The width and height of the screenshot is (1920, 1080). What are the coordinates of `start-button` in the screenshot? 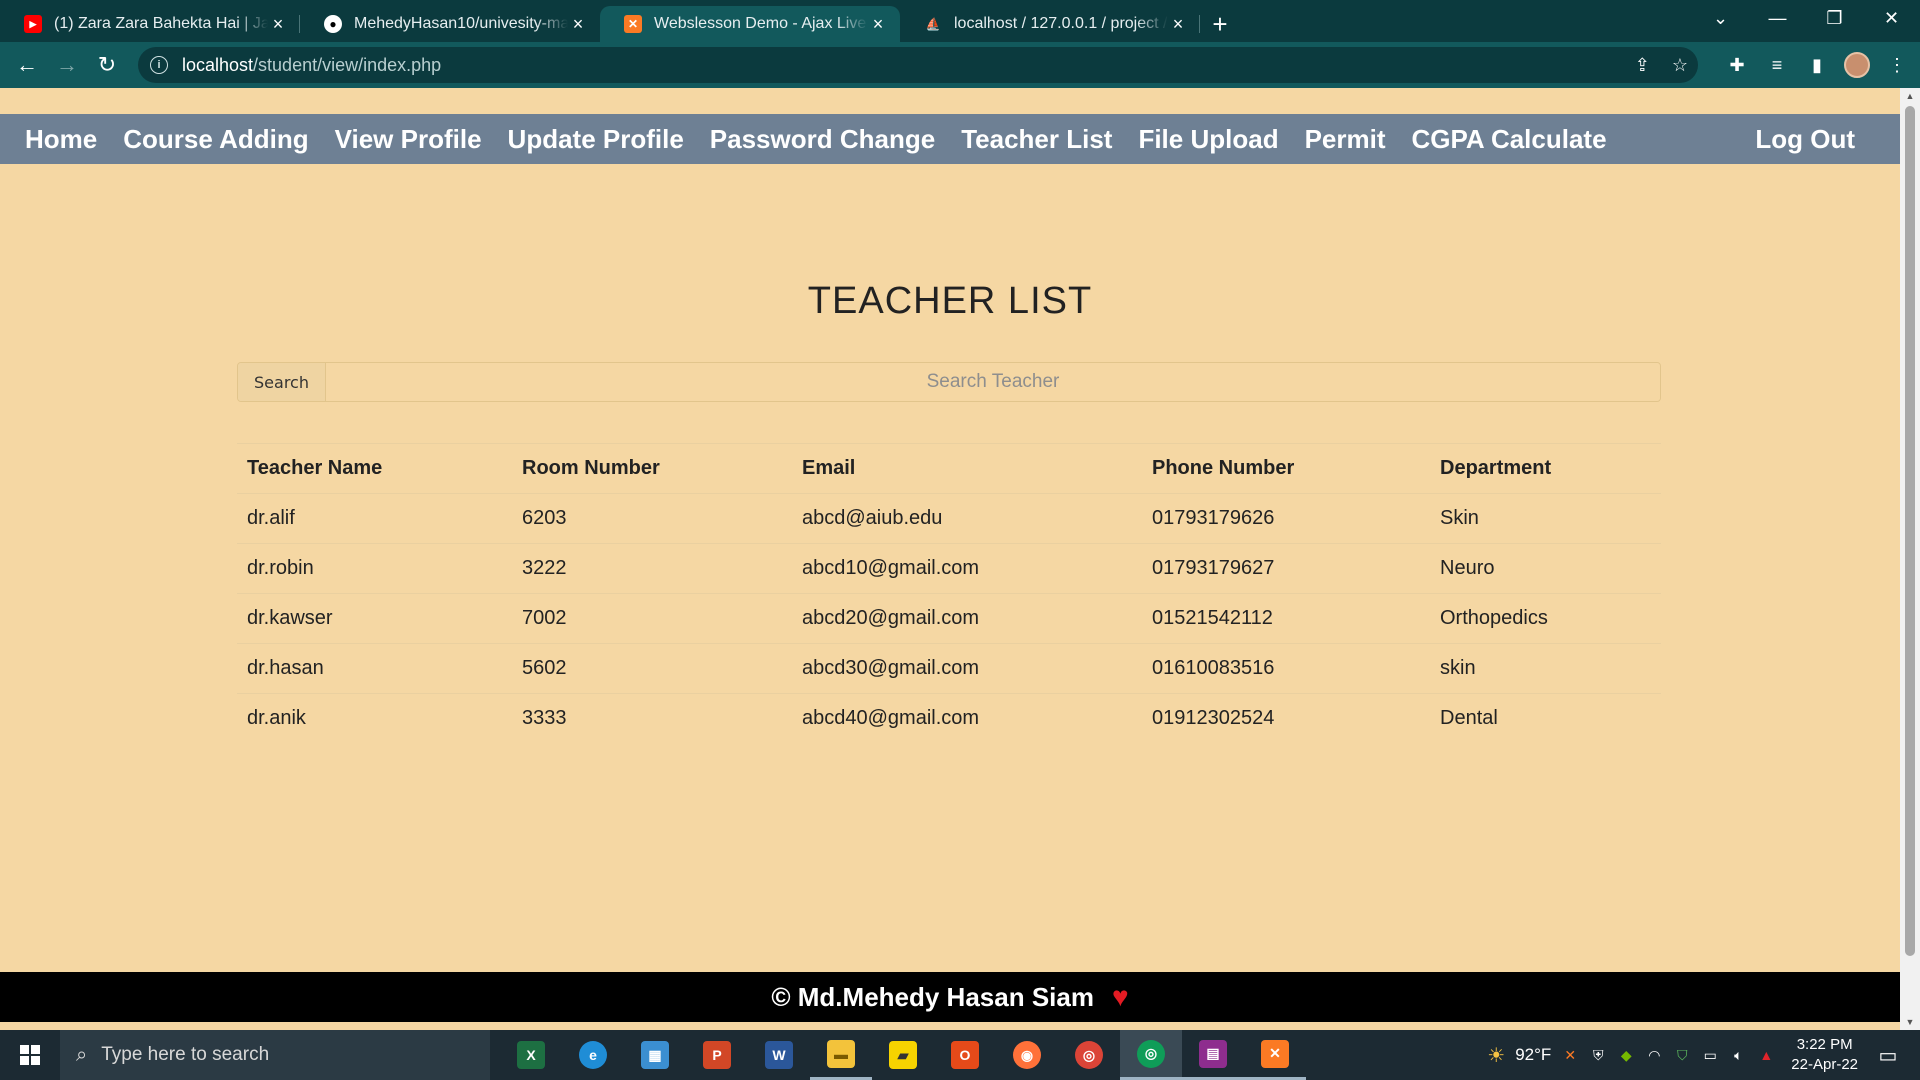 It's located at (30, 1055).